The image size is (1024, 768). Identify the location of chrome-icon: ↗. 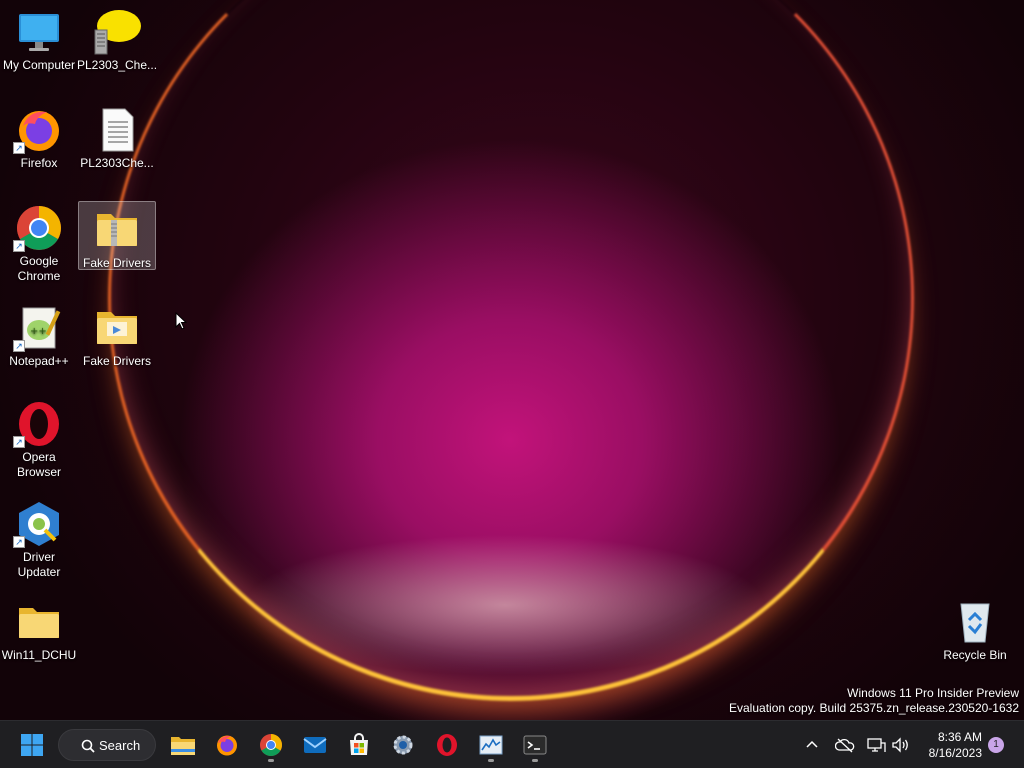
(38, 228).